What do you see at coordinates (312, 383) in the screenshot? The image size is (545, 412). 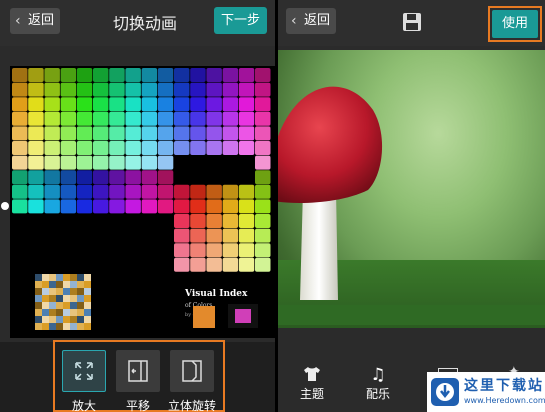 I see `tool-theme: 主题` at bounding box center [312, 383].